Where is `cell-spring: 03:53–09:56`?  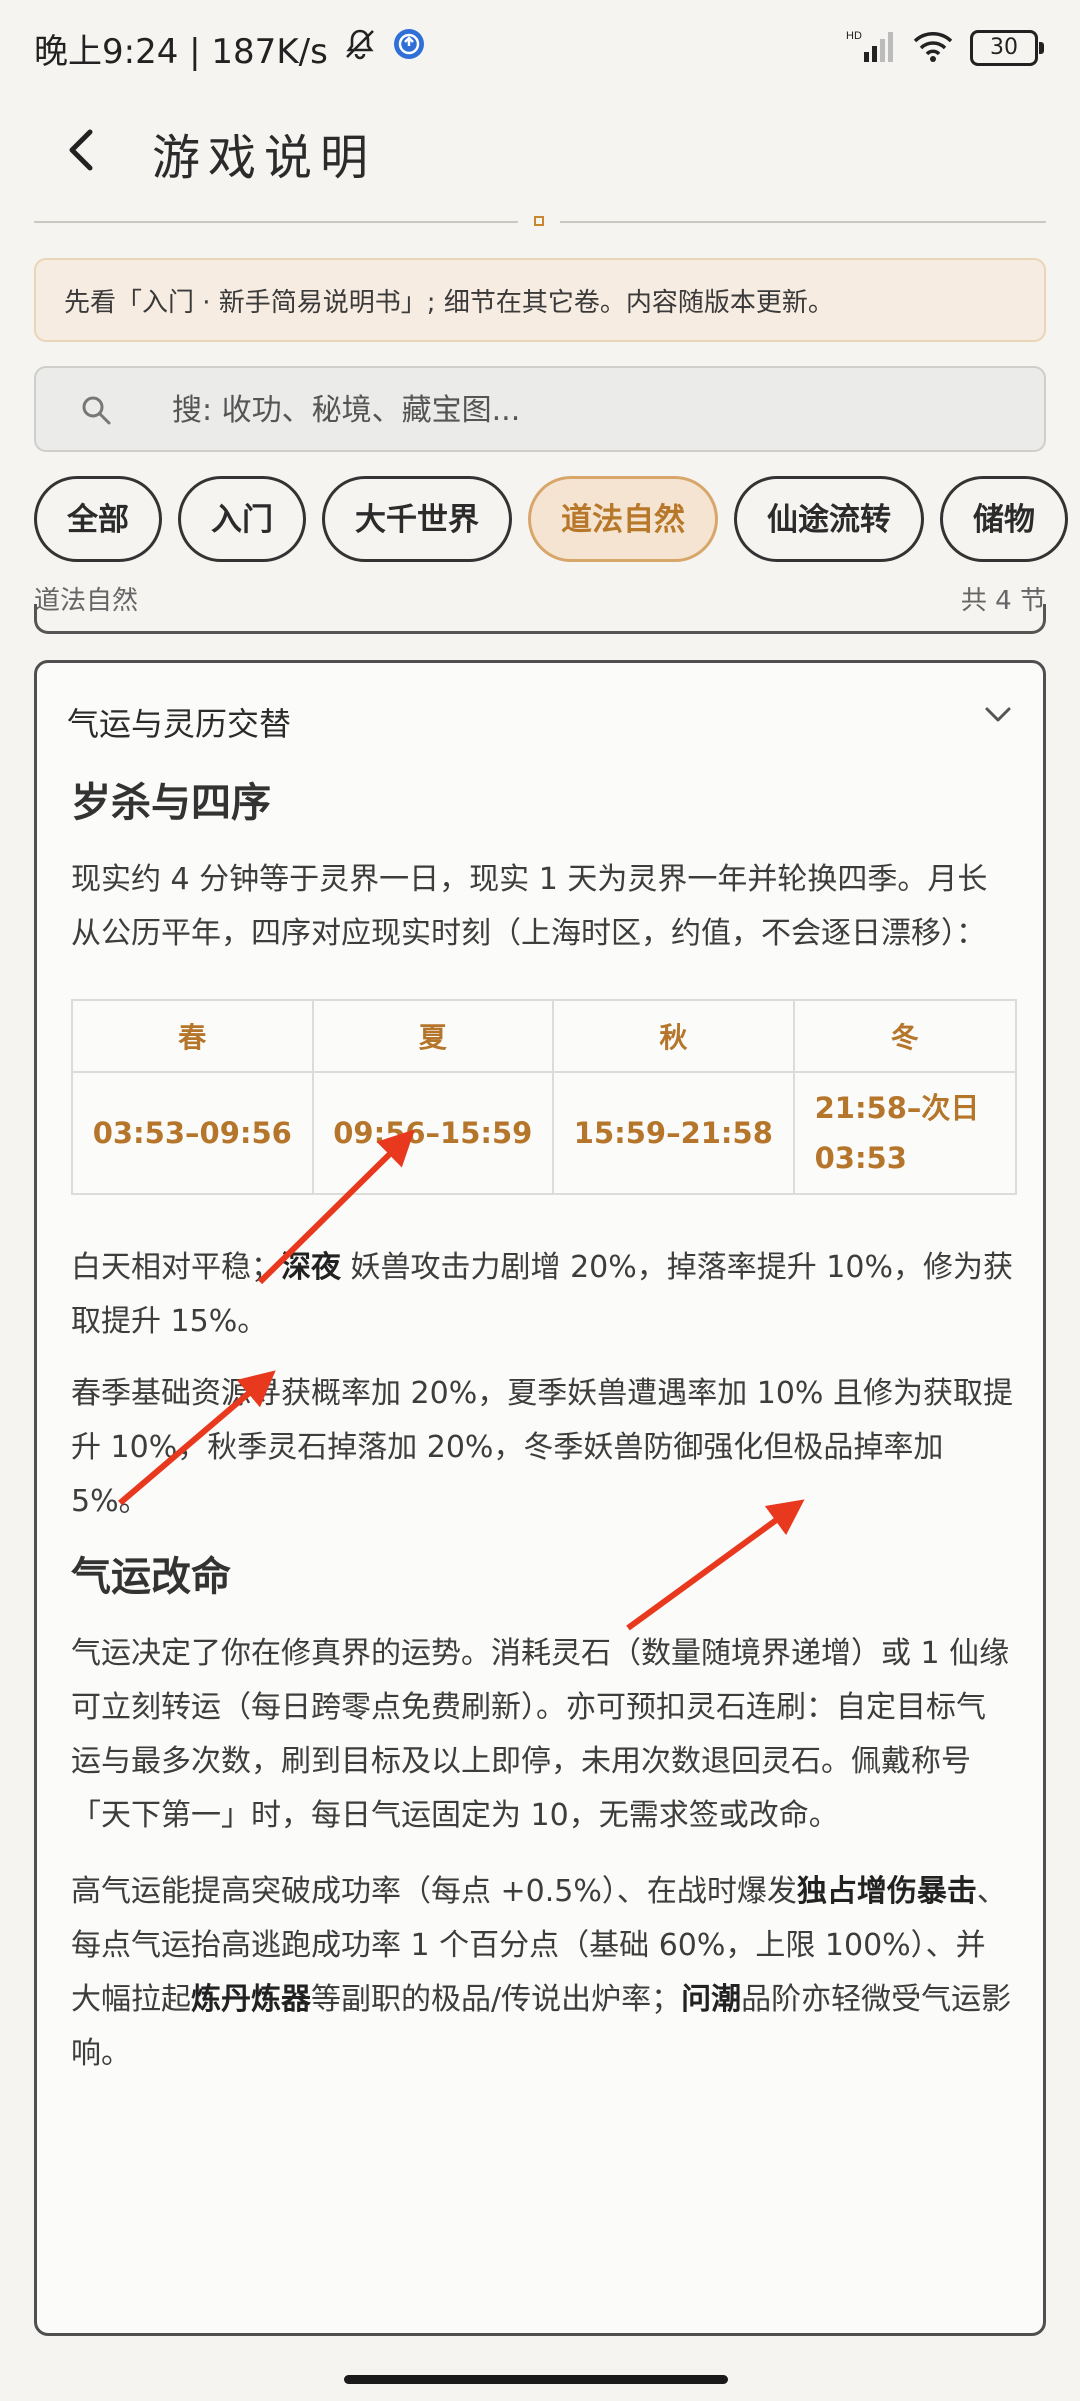
cell-spring: 03:53–09:56 is located at coordinates (192, 1133).